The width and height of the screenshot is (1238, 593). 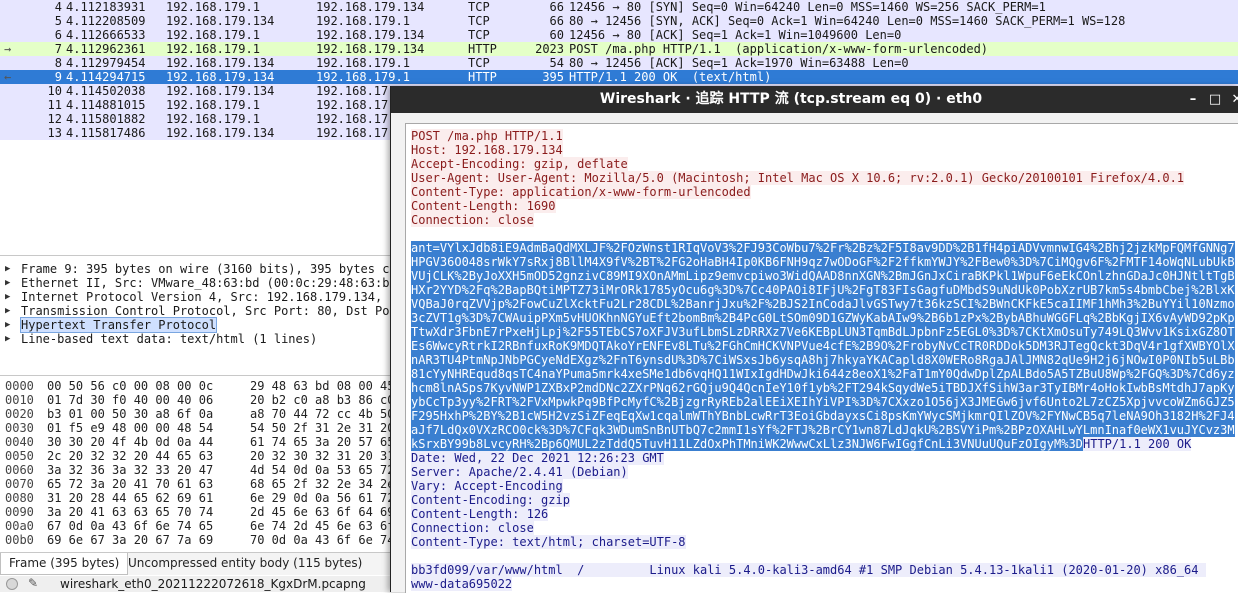 I want to click on request-header-line: POST /ma.php HTTP/1.1, so click(x=487, y=136).